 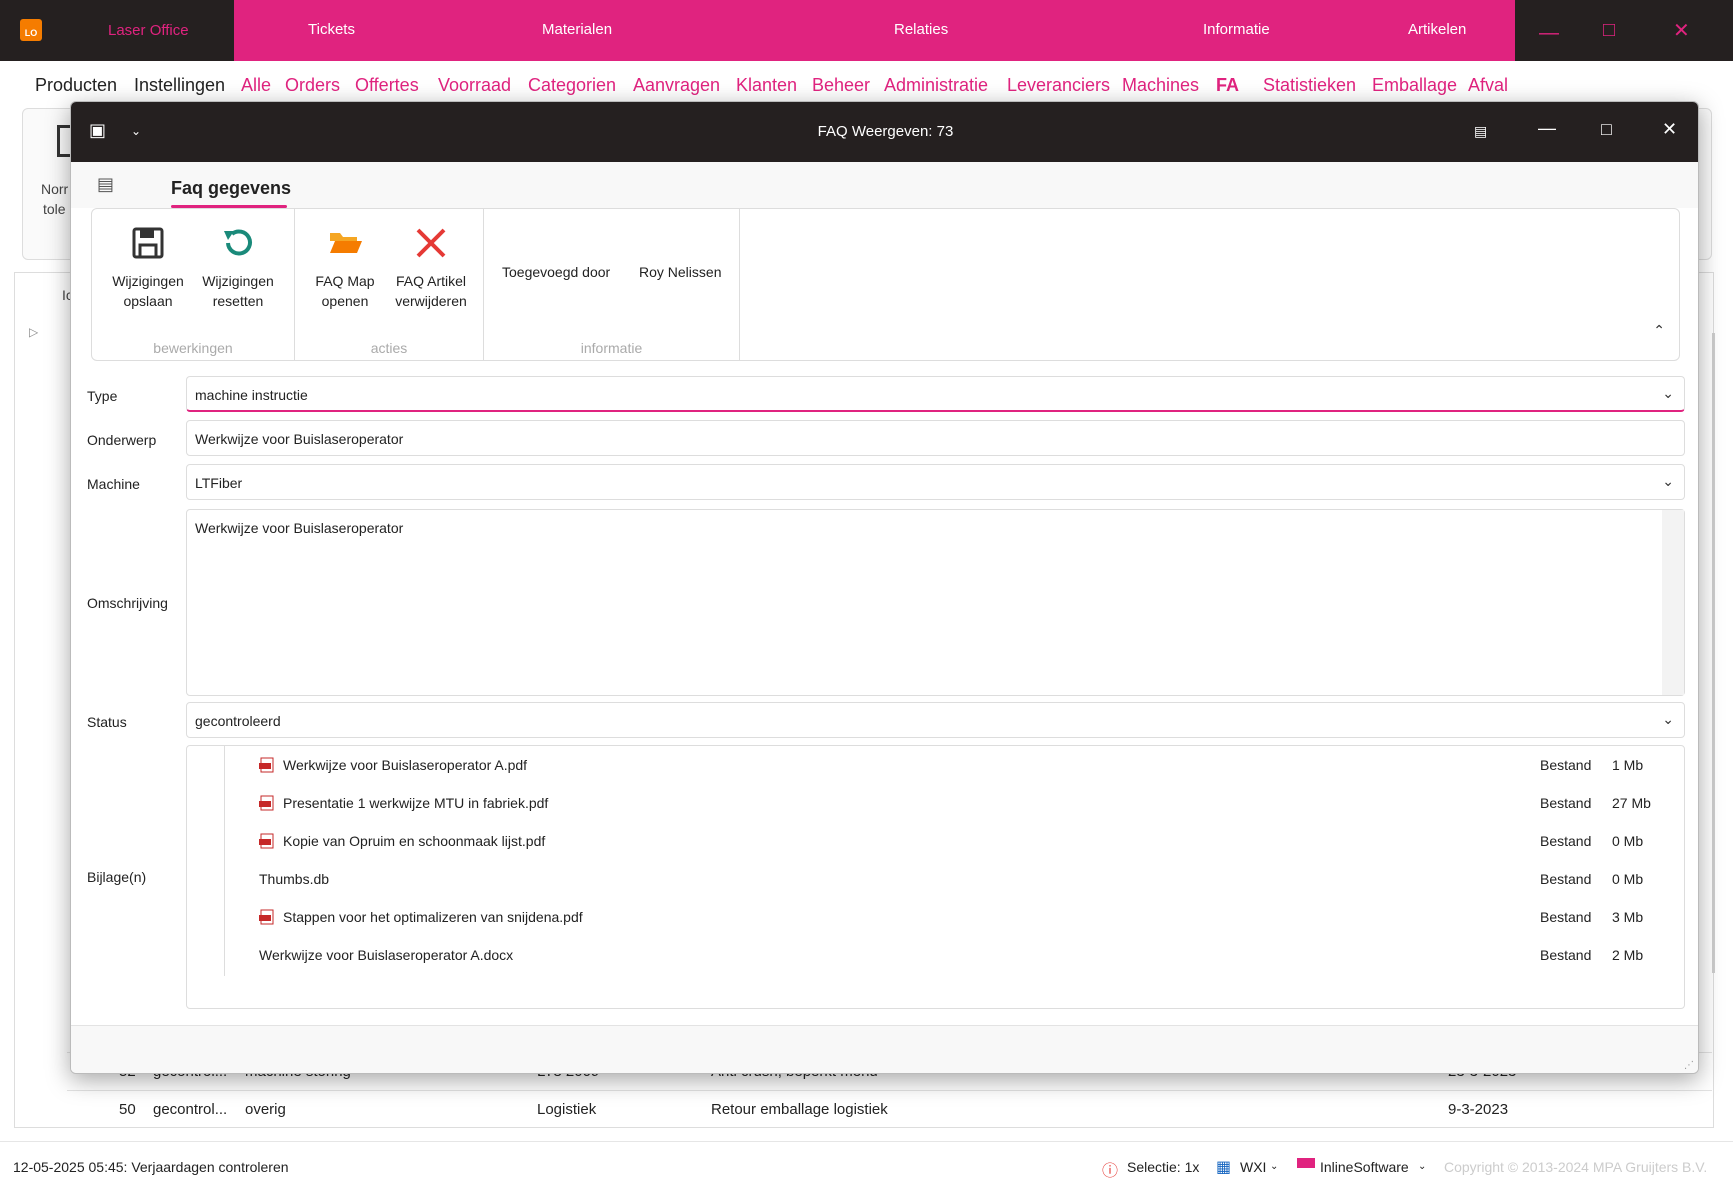 What do you see at coordinates (1480, 131) in the screenshot?
I see `restore-icon: ▤` at bounding box center [1480, 131].